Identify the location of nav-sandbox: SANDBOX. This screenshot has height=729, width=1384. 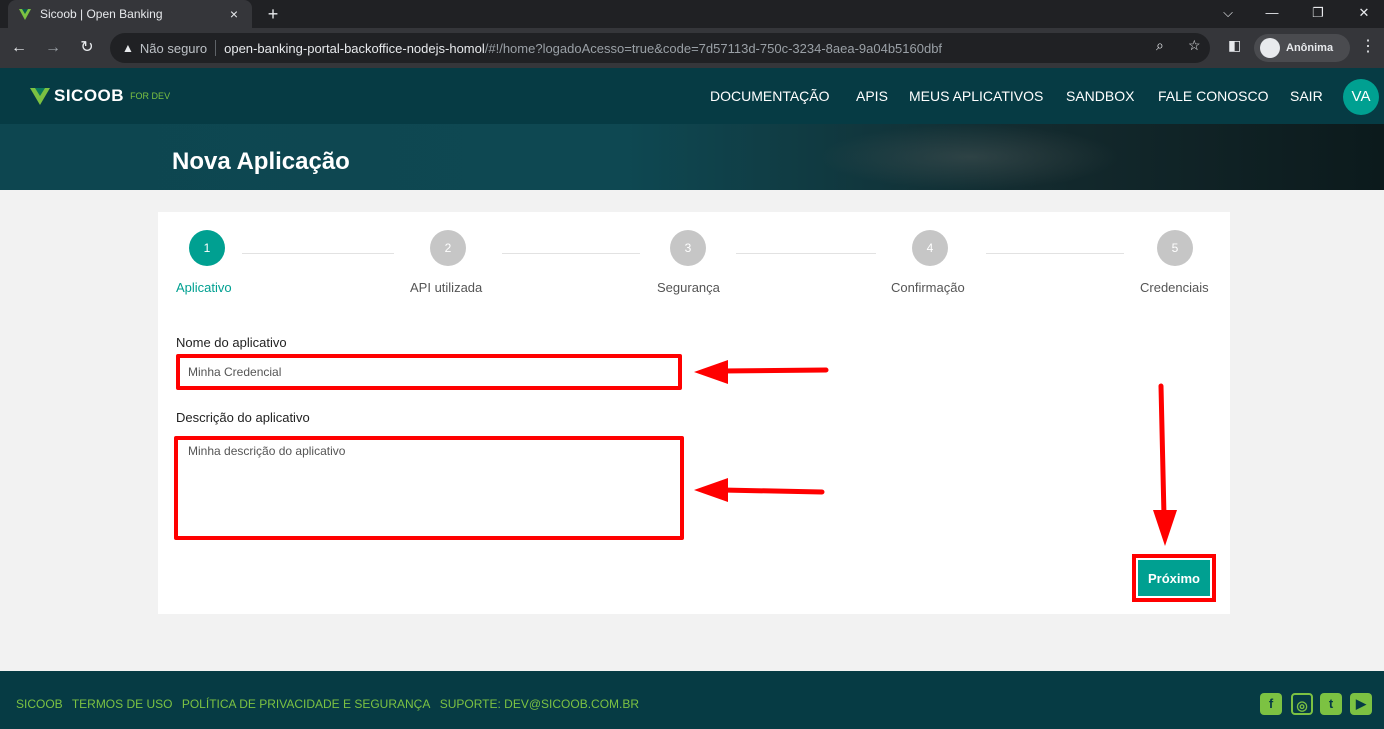
(1100, 96).